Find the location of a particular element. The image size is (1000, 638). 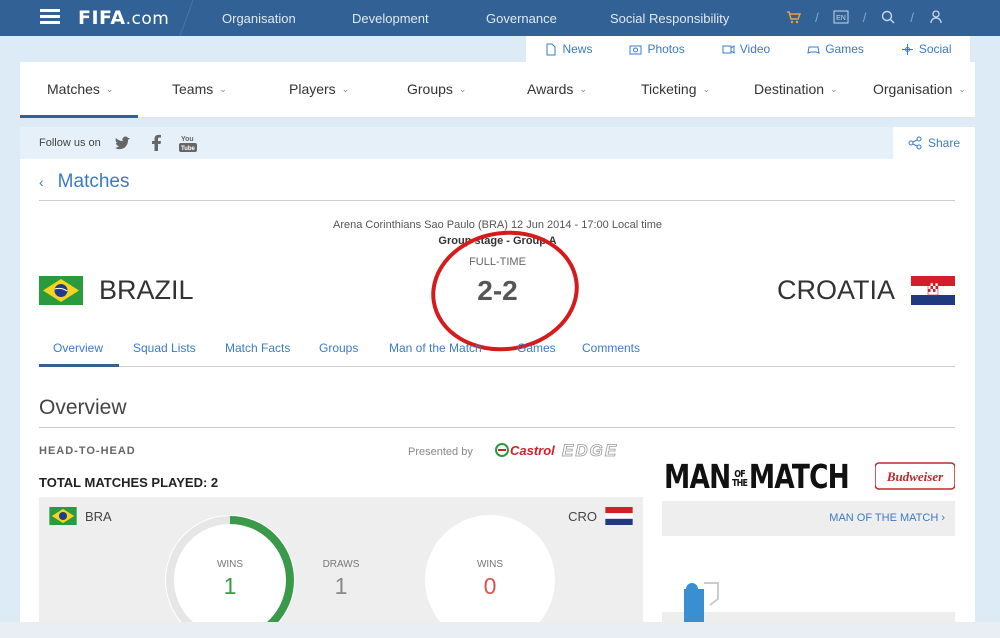

presented-by-label: Presented by is located at coordinates (440, 452).